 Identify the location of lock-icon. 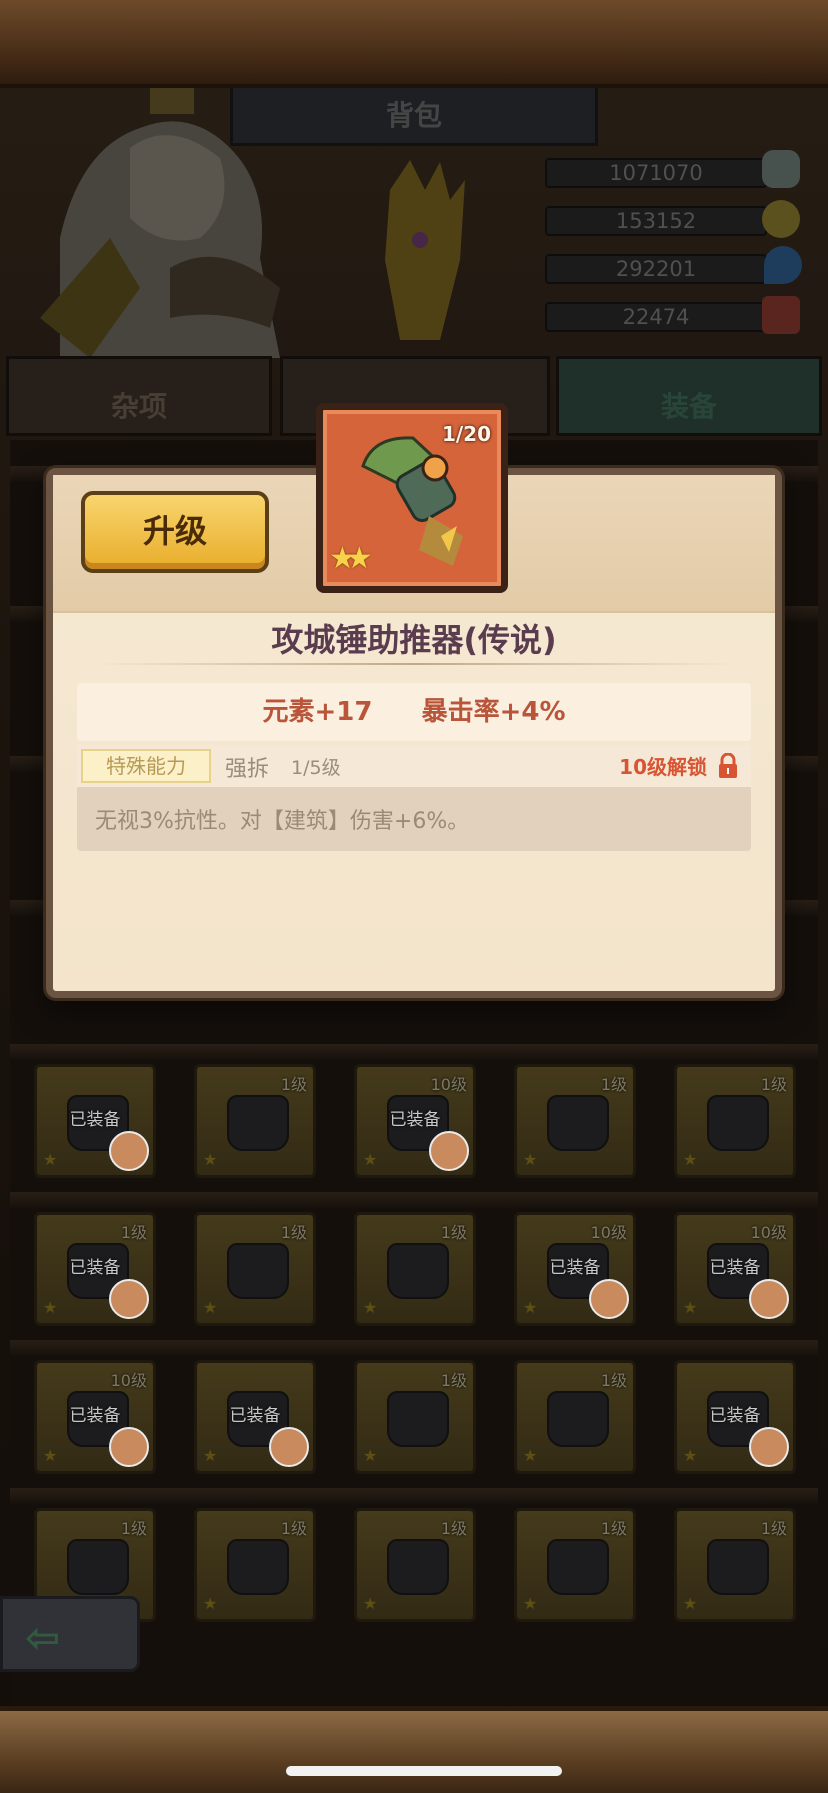
(728, 765).